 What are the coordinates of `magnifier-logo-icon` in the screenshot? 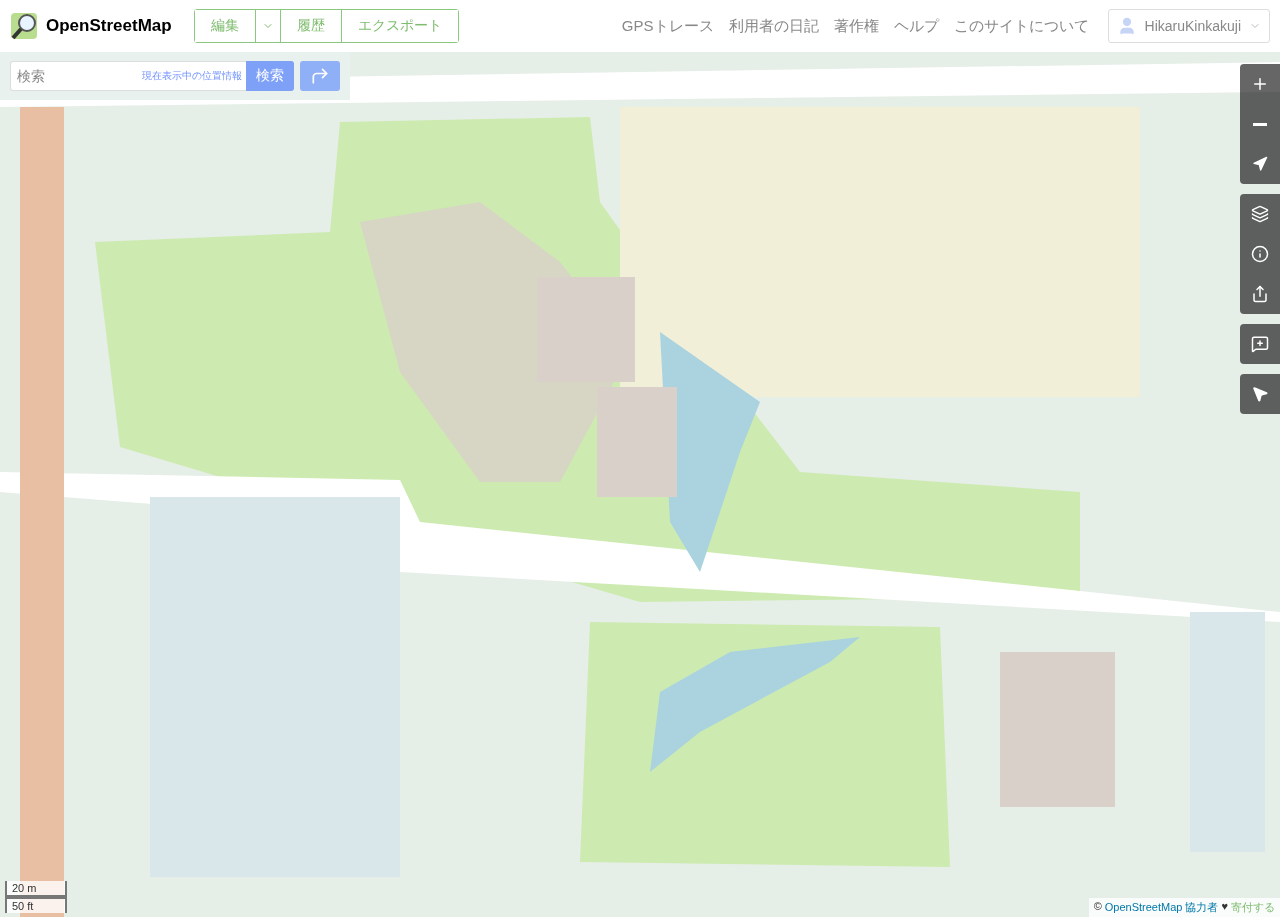 It's located at (25, 26).